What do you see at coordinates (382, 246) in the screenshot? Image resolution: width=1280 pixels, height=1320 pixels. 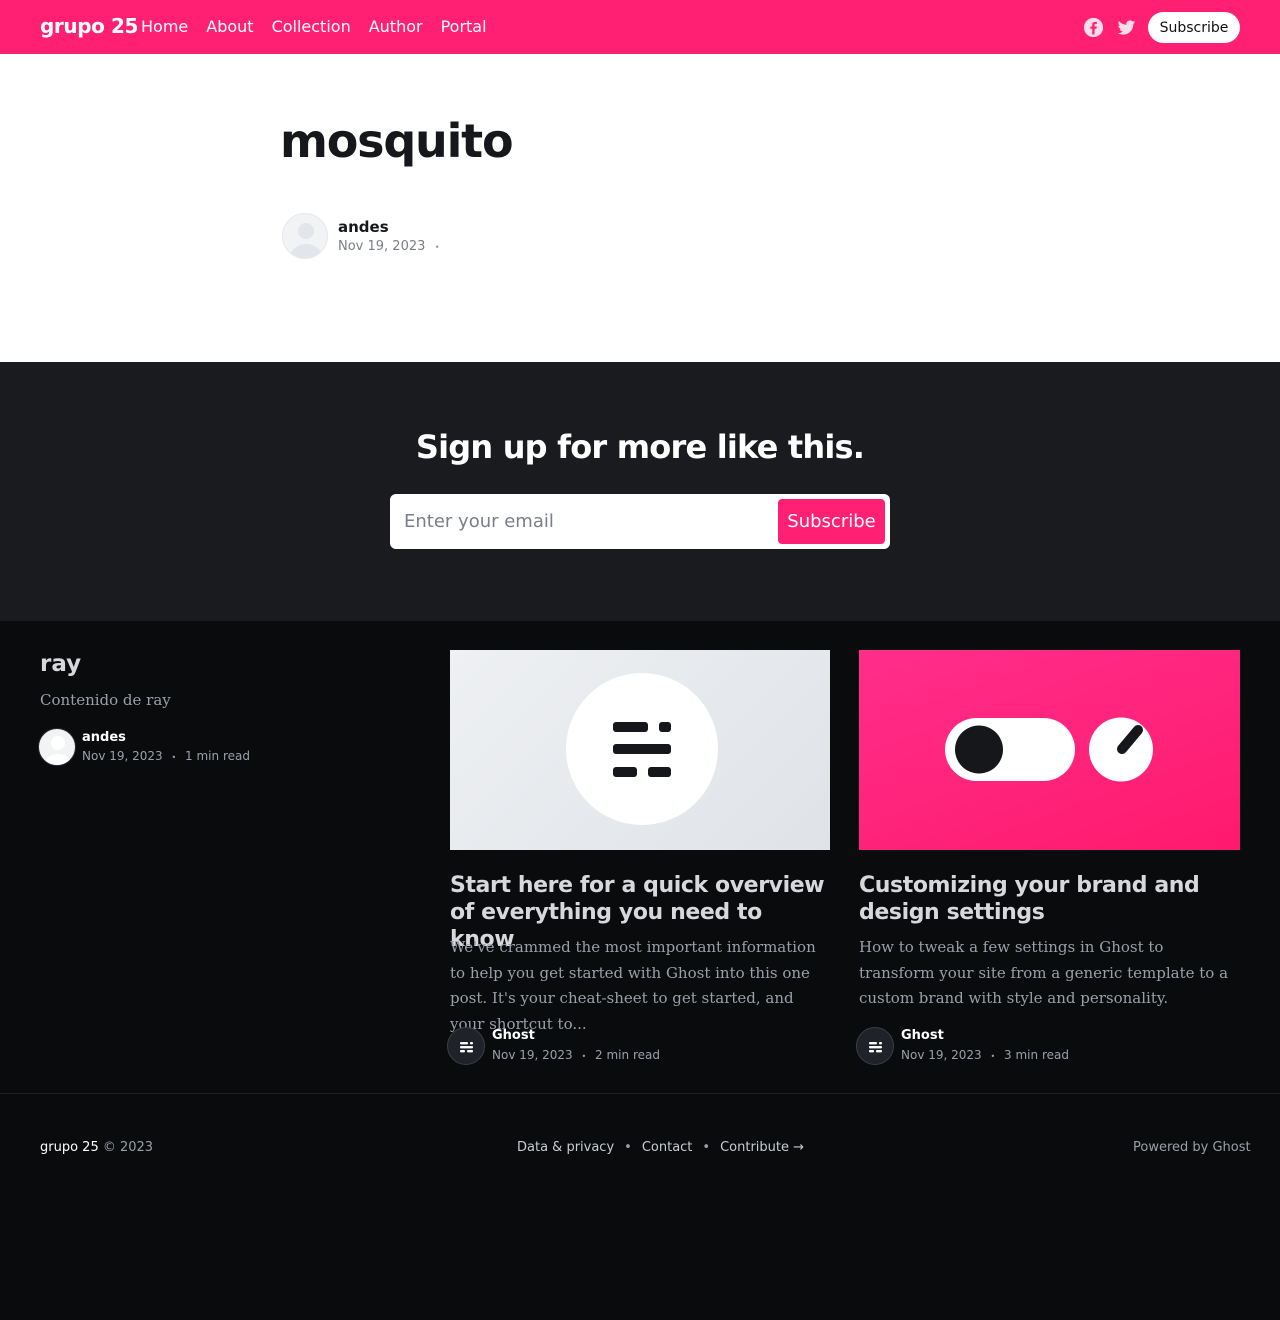 I see `post-date: Nov 19, 2023` at bounding box center [382, 246].